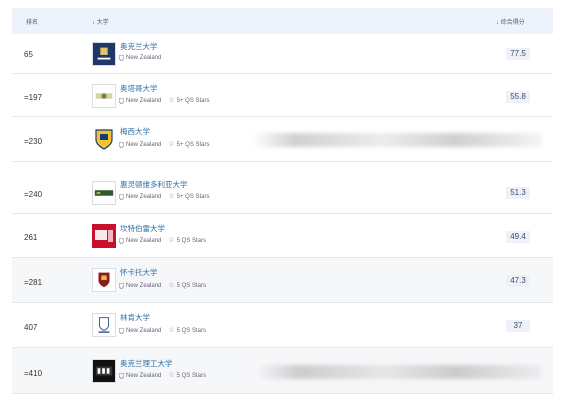  What do you see at coordinates (518, 237) in the screenshot?
I see `score-badge: 49.4` at bounding box center [518, 237].